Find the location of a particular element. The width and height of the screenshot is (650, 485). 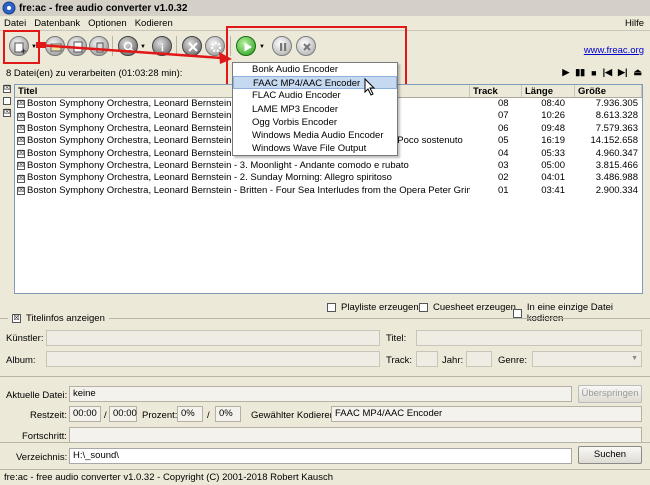

menu-item-vorbis-encoder: Ogg Vorbis Encoder is located at coordinates (315, 122).